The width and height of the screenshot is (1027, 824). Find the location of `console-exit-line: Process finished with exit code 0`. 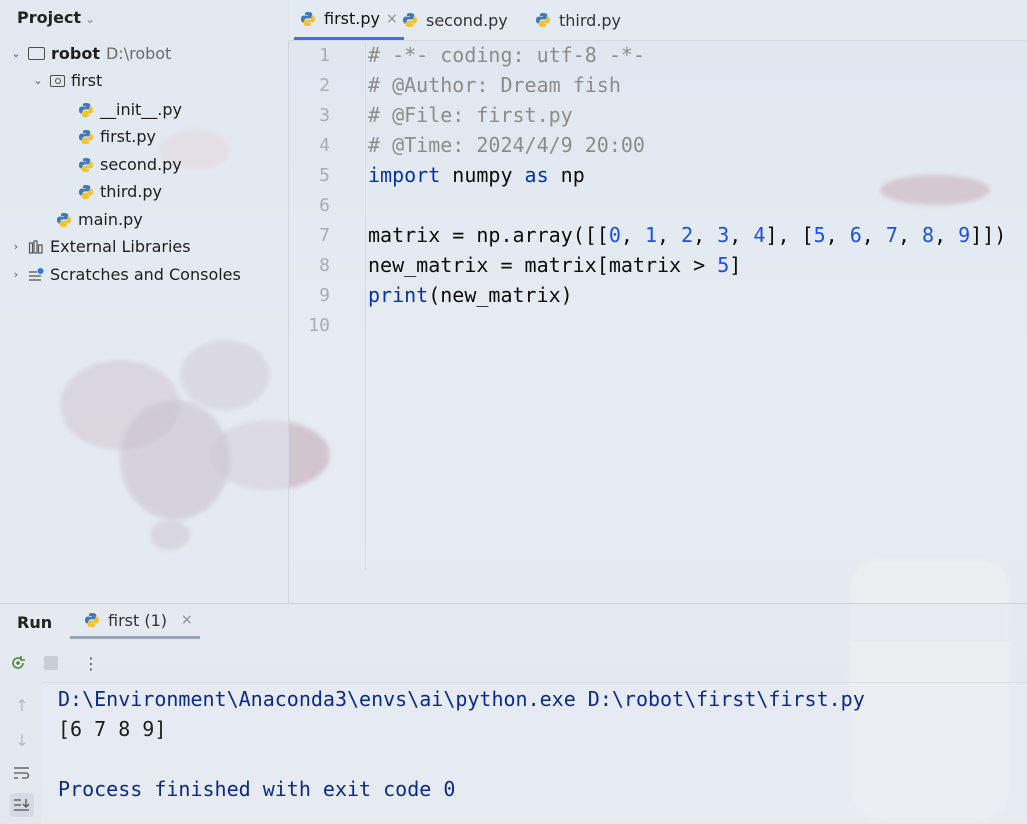

console-exit-line: Process finished with exit code 0 is located at coordinates (257, 789).